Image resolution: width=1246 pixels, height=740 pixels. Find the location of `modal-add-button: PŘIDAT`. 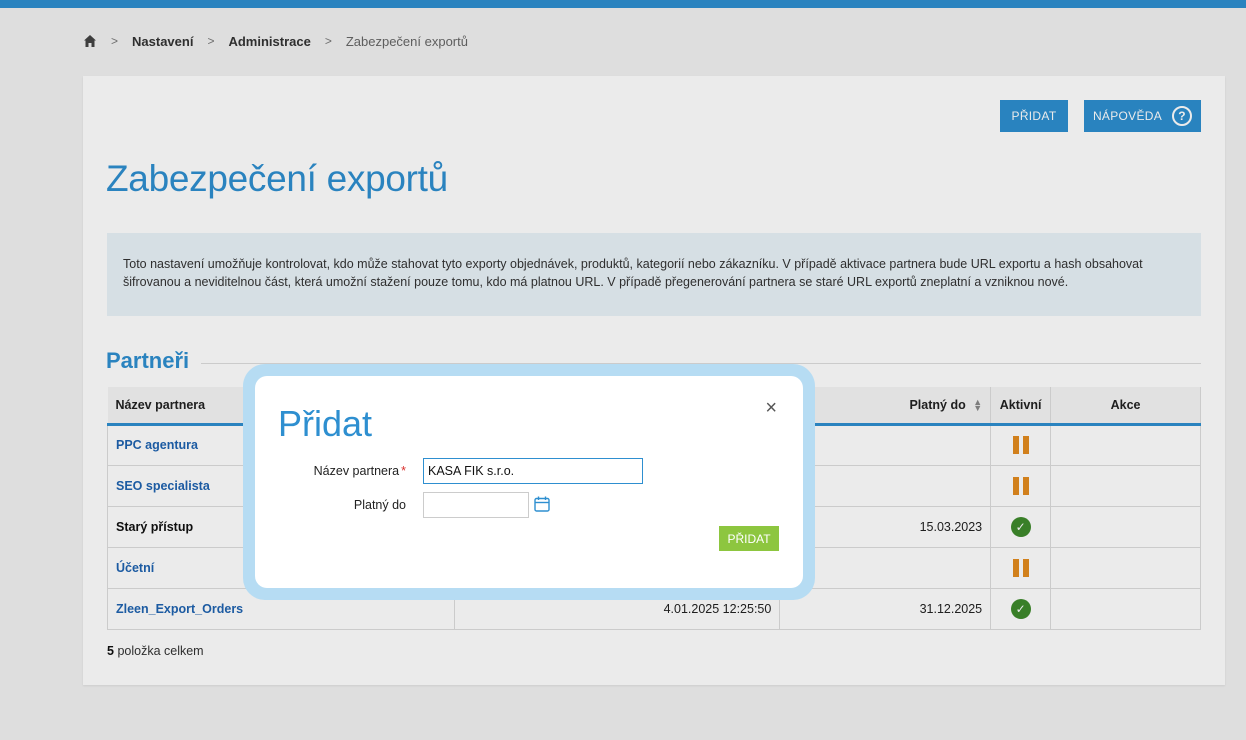

modal-add-button: PŘIDAT is located at coordinates (749, 538).